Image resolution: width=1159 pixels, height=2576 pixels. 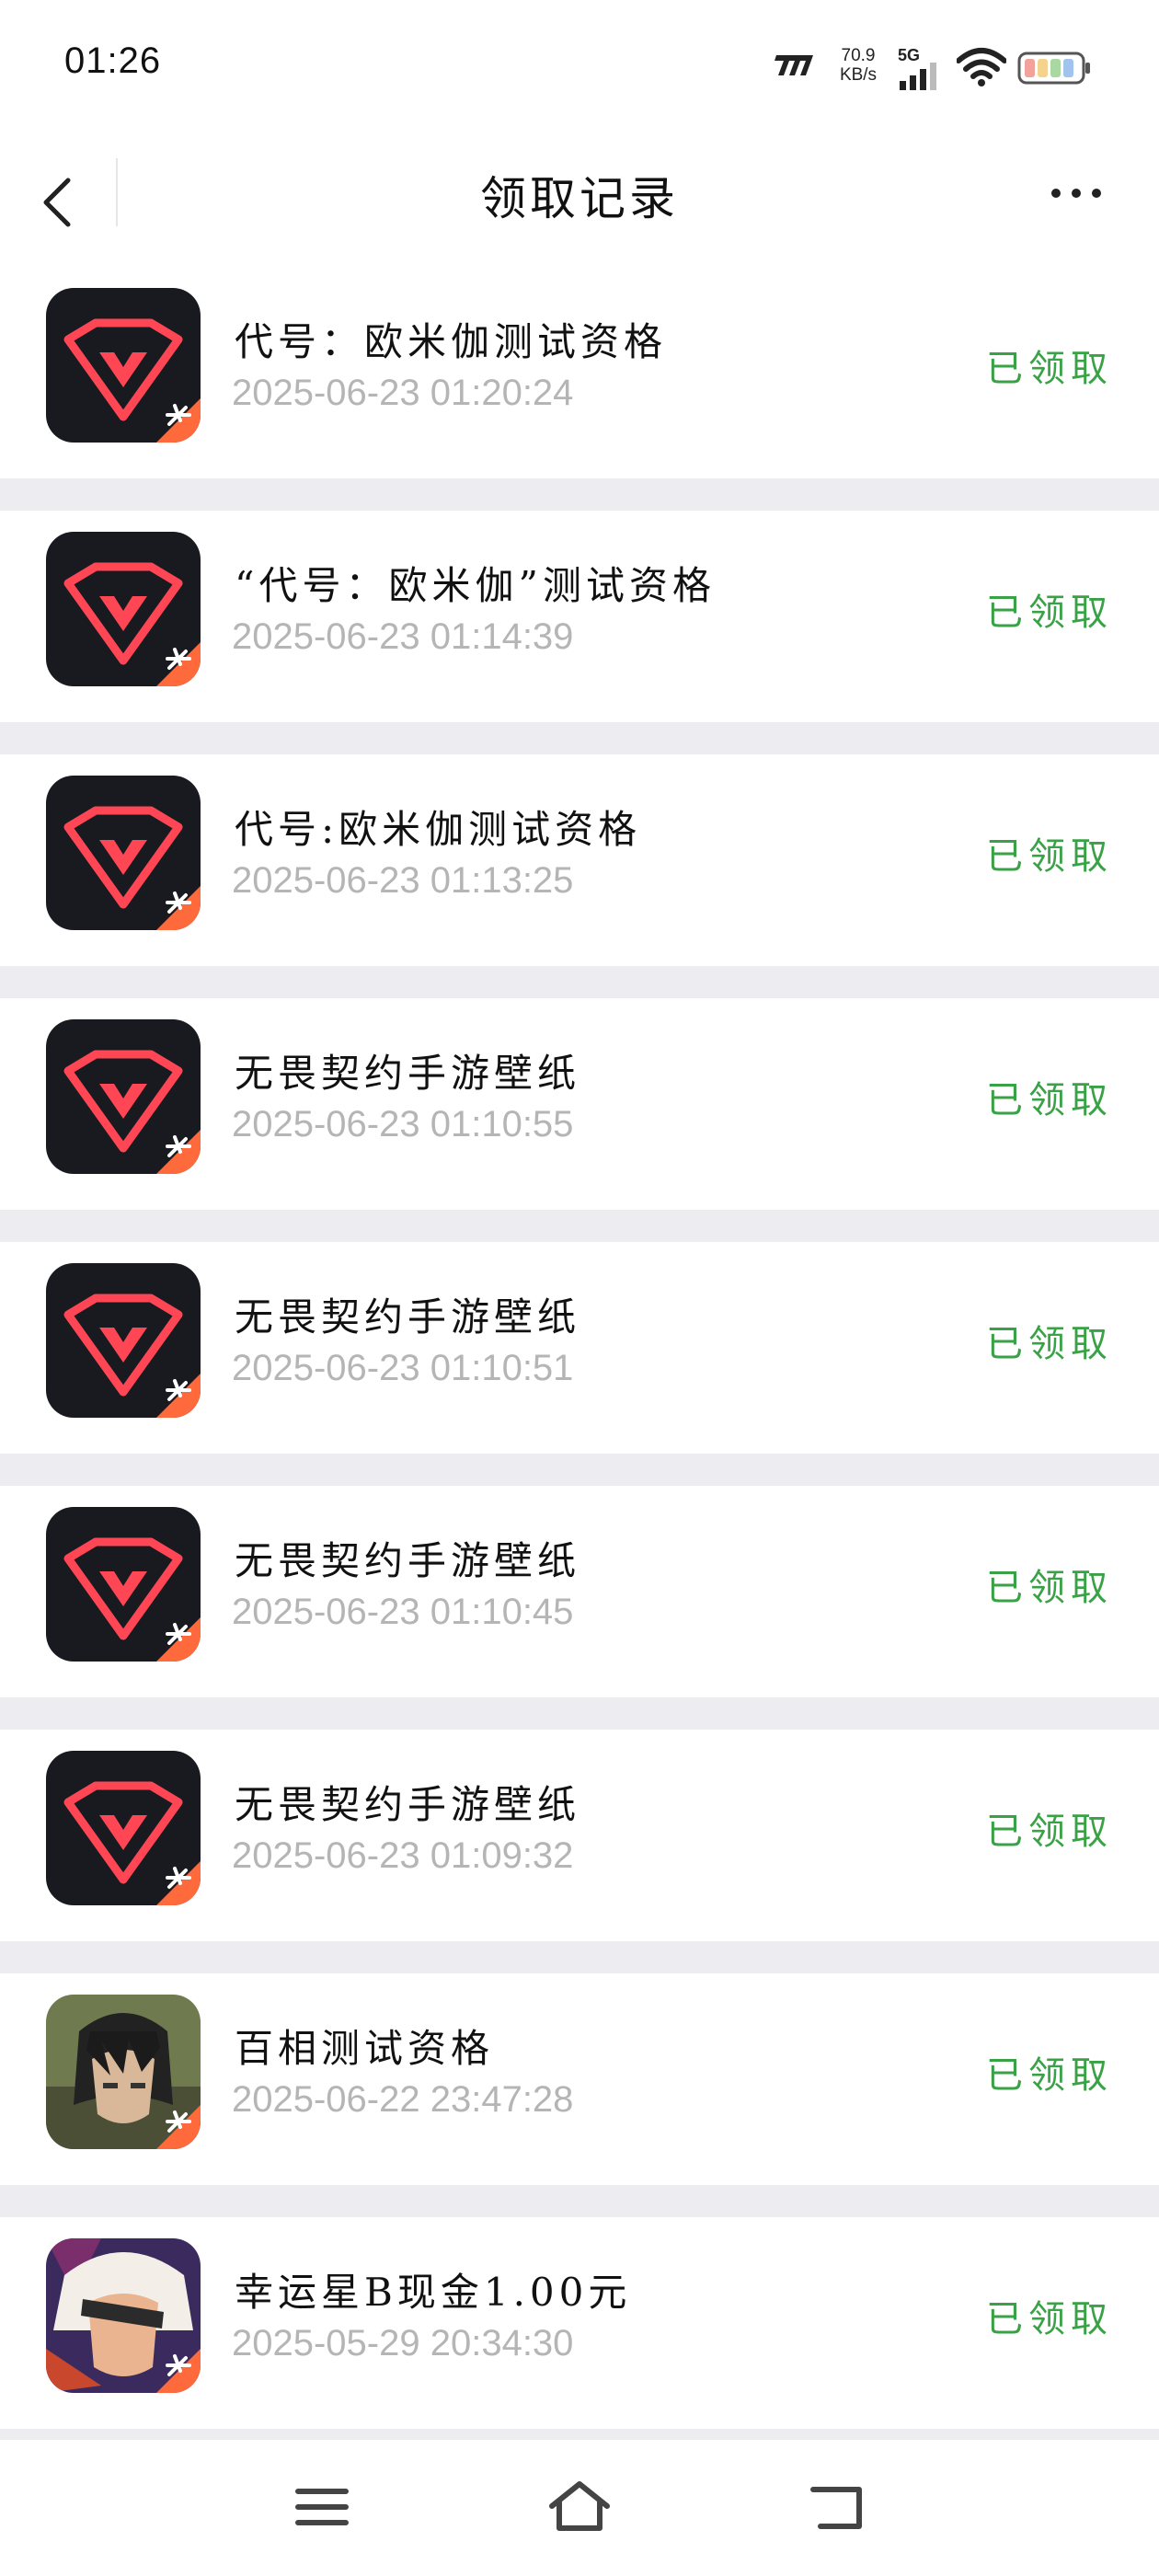 What do you see at coordinates (113, 60) in the screenshot?
I see `status-time: 01:26` at bounding box center [113, 60].